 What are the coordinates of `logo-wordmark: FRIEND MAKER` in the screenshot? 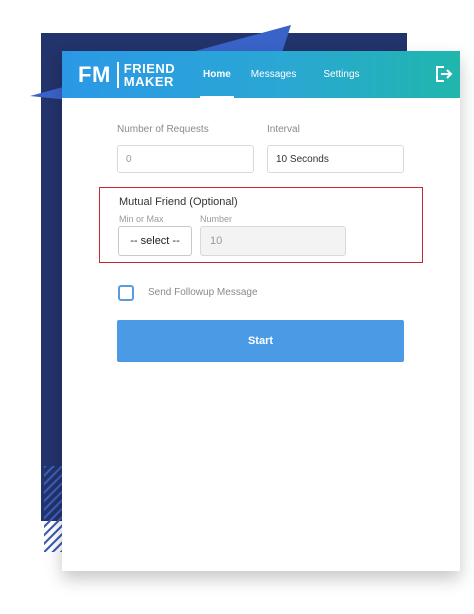 It's located at (149, 75).